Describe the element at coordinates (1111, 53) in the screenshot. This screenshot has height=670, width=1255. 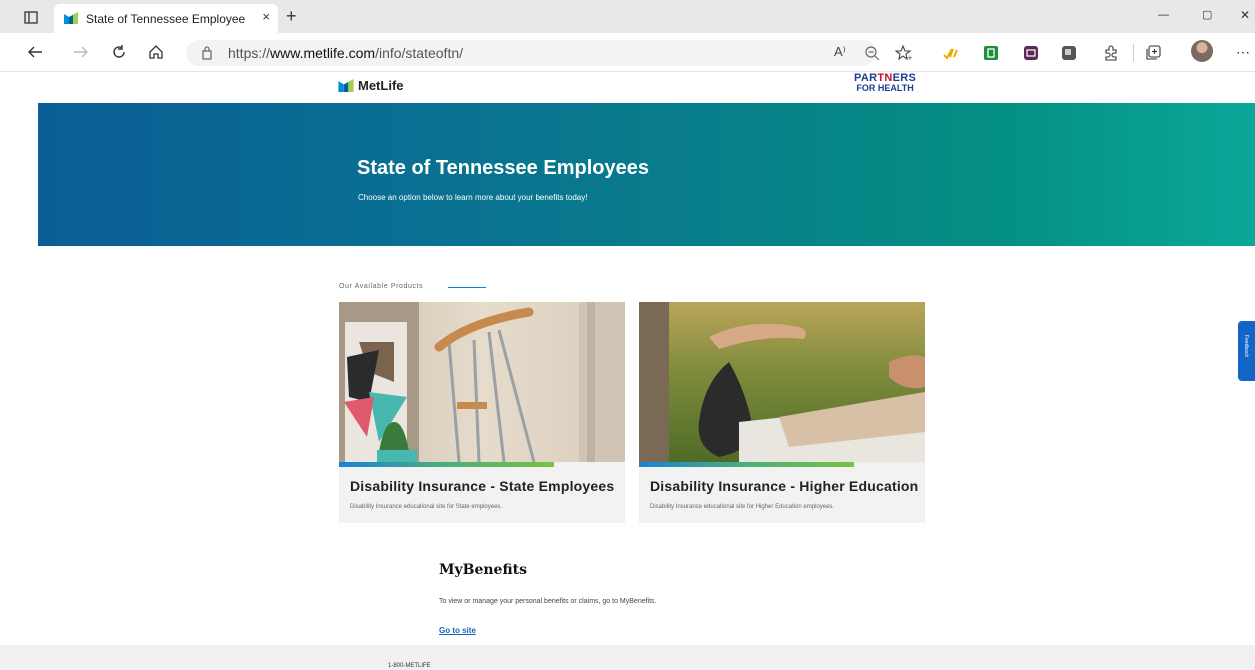
I see `extensions-icon` at that location.